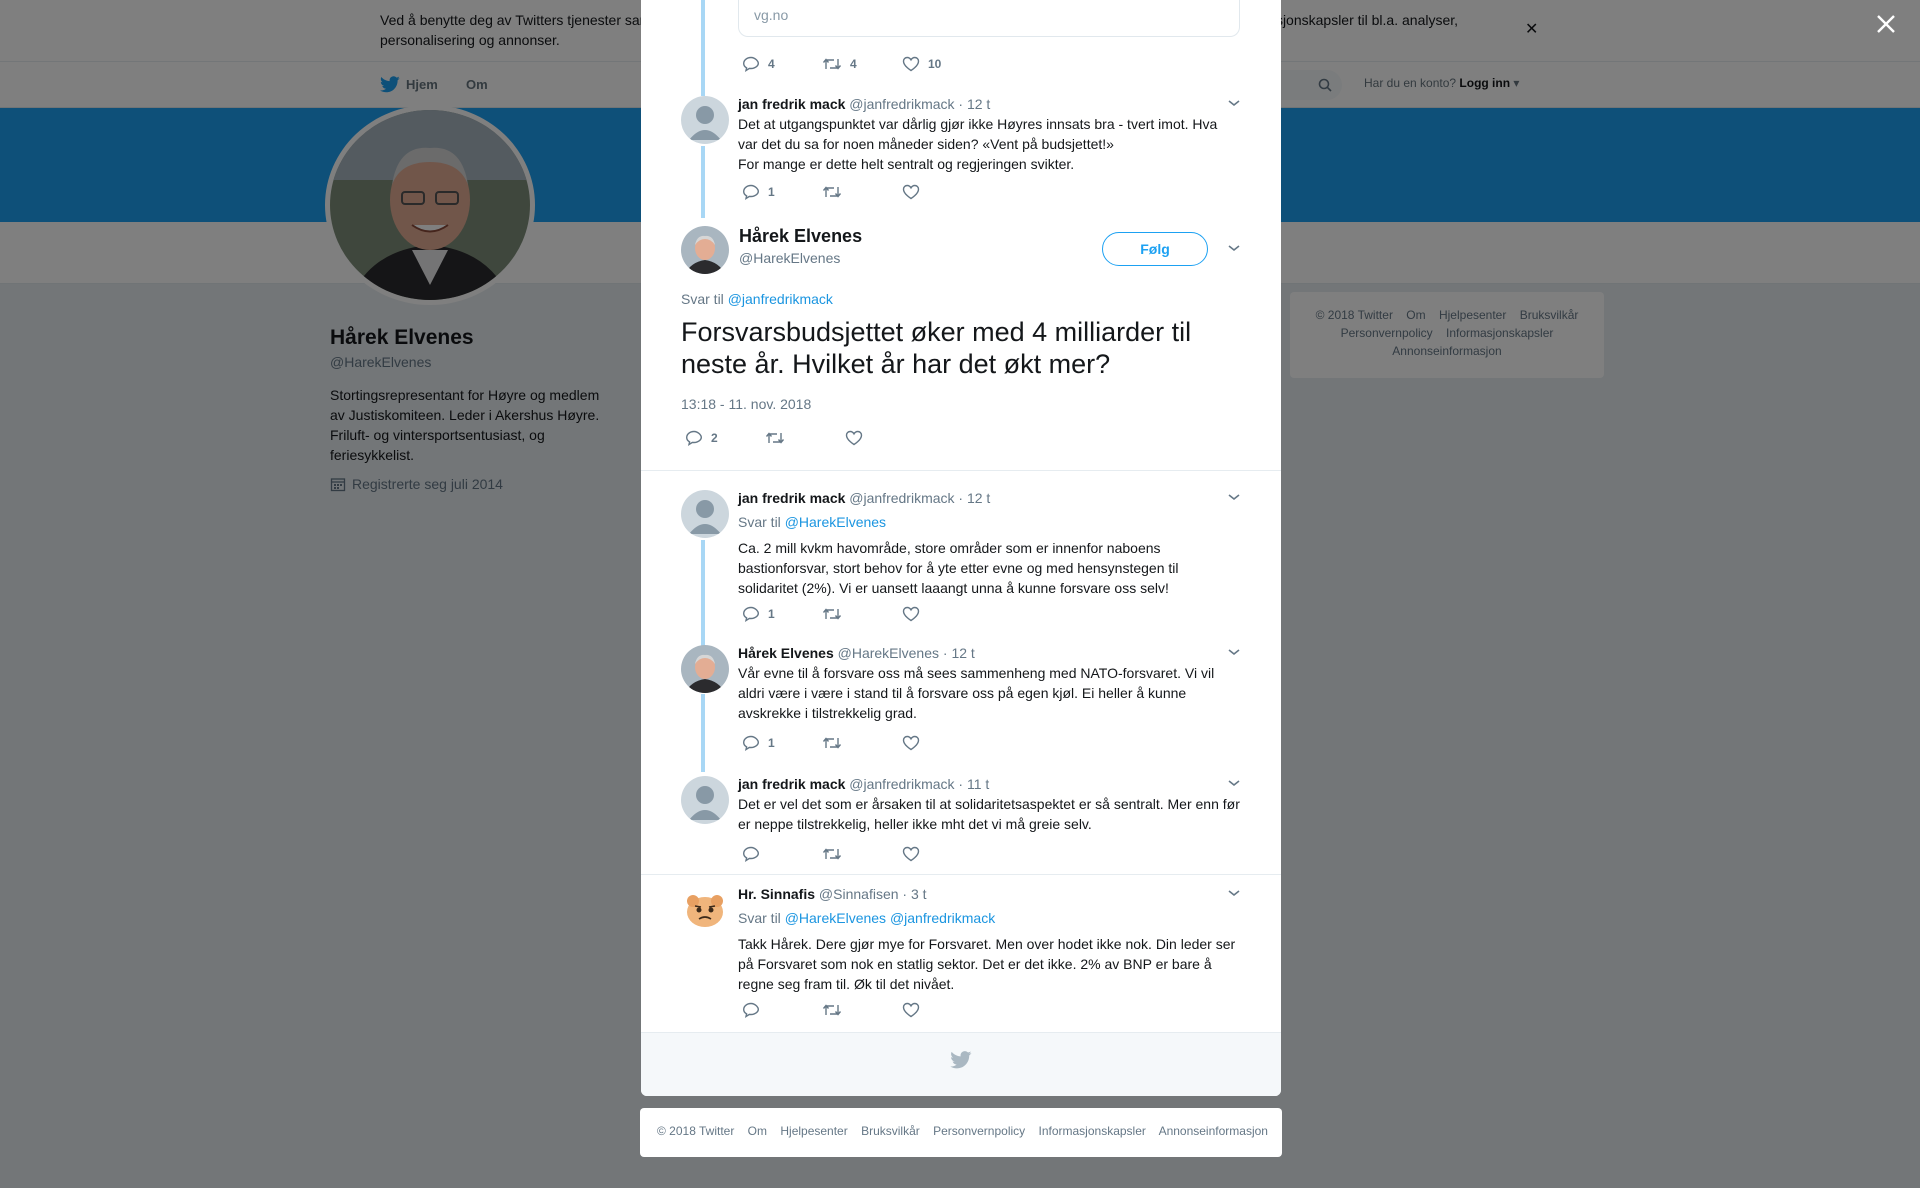 Image resolution: width=1920 pixels, height=1188 pixels. I want to click on tweet-time: · 11 t, so click(973, 784).